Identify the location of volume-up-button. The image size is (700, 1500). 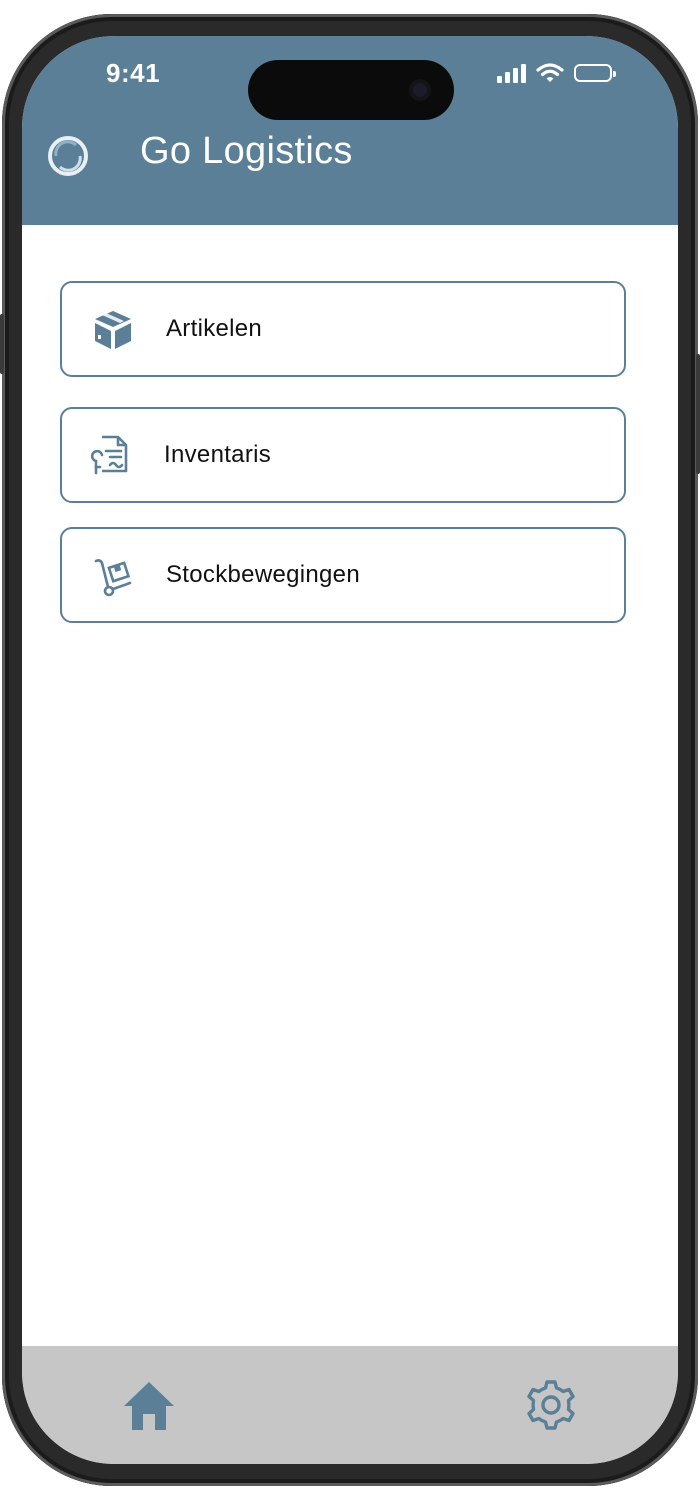
(2, 344).